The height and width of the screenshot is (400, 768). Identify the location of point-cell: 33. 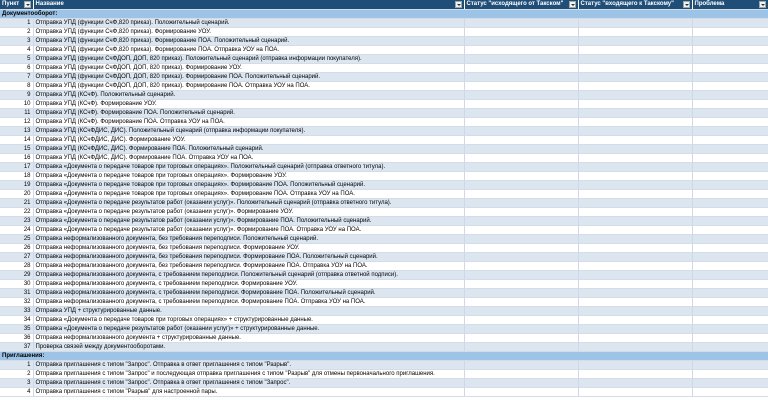
(17, 311).